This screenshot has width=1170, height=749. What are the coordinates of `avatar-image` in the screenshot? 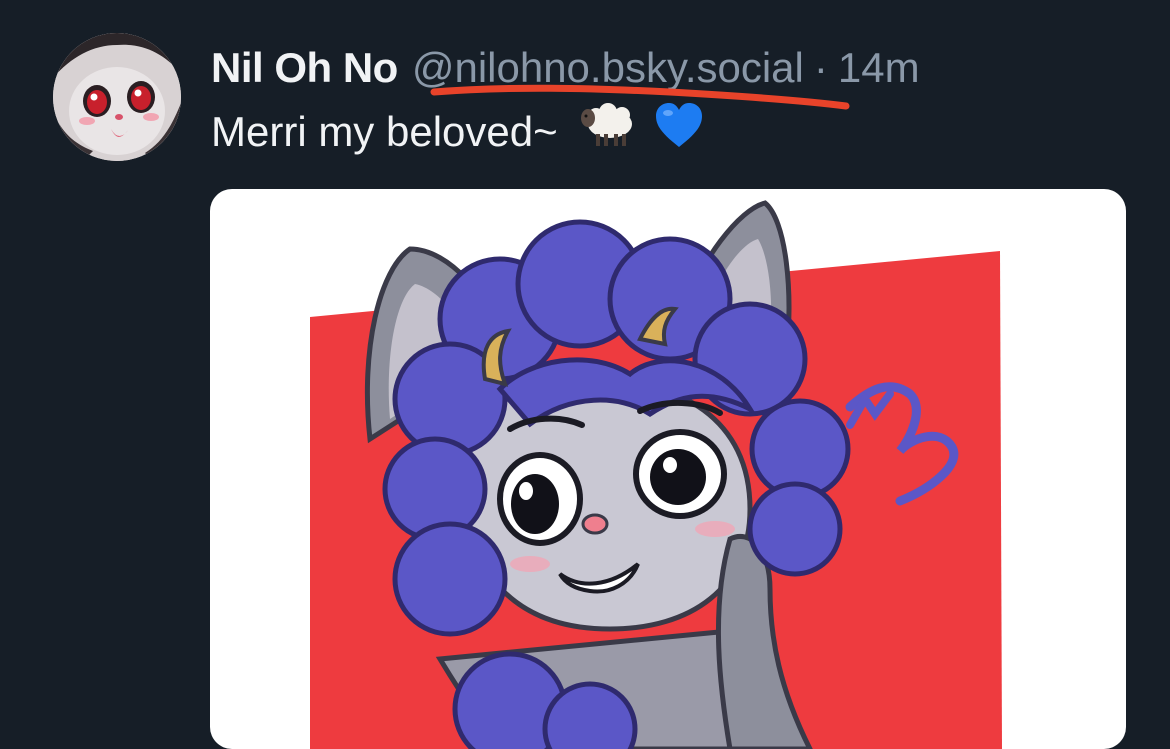 It's located at (117, 97).